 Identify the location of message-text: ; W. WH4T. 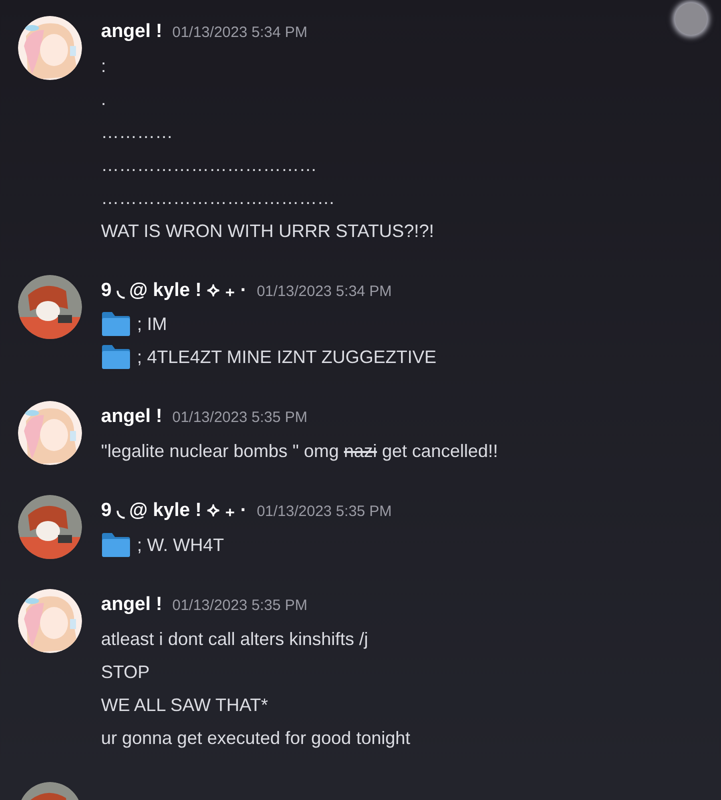
(180, 545).